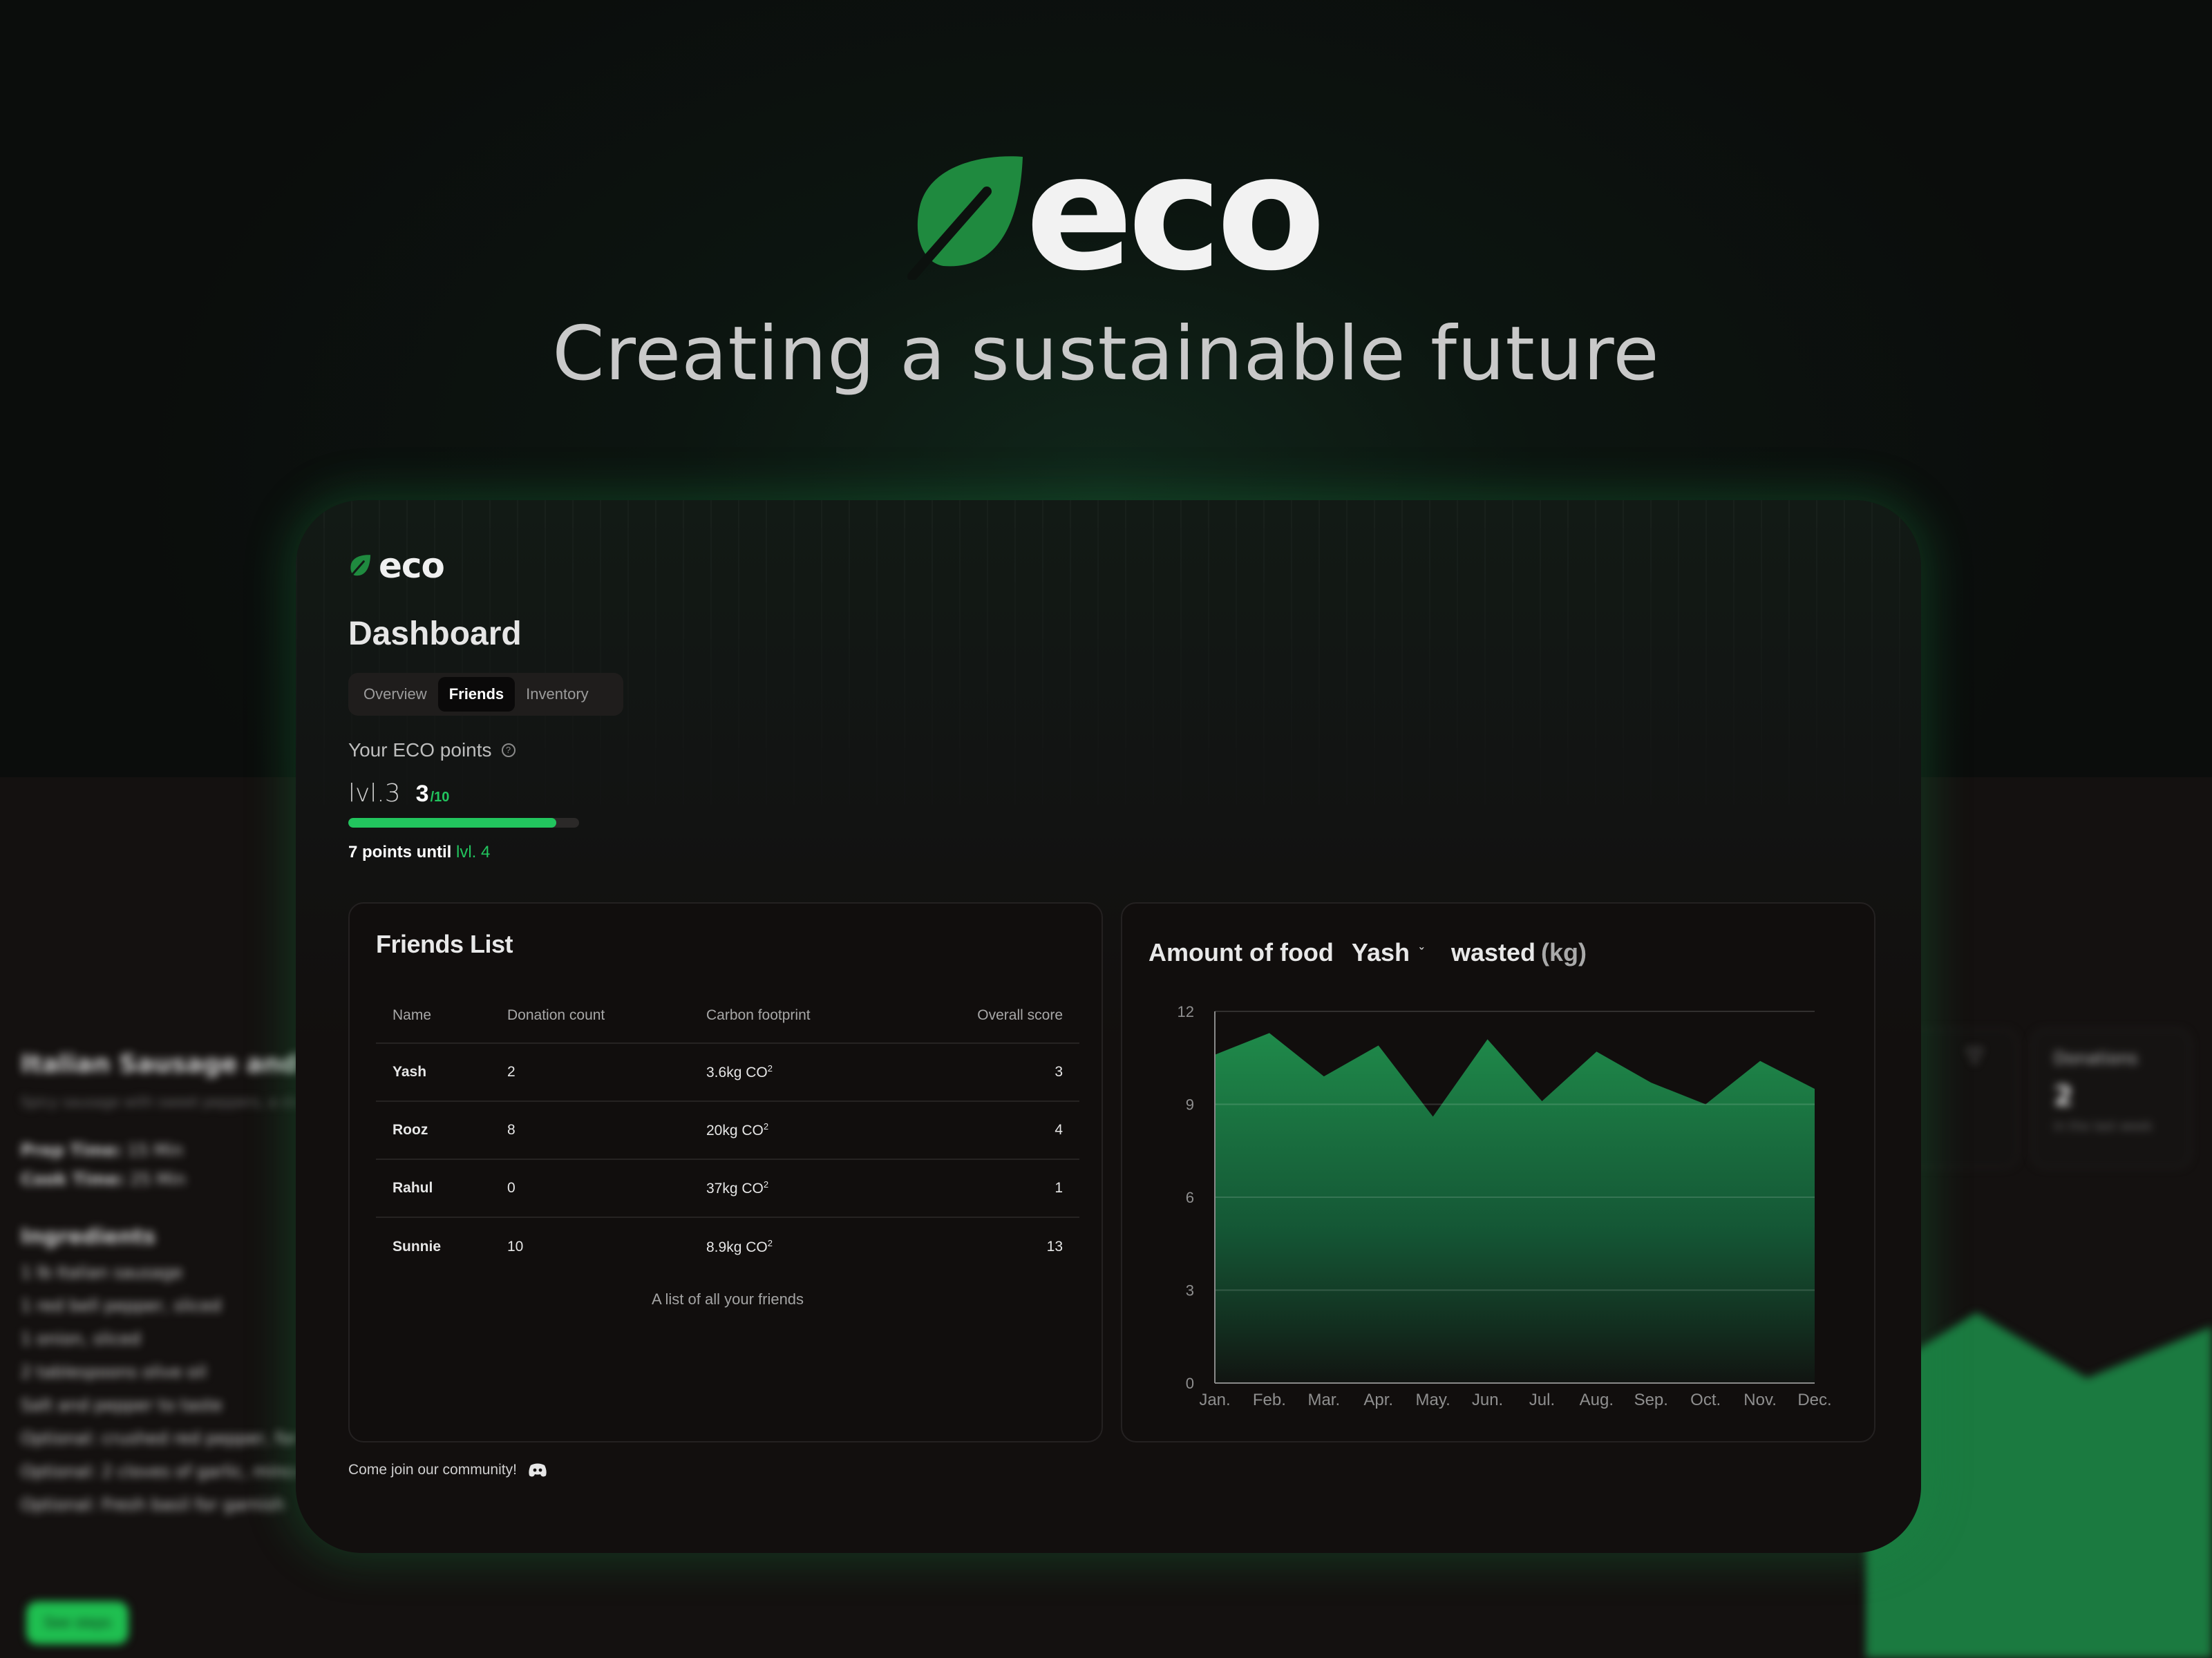 The width and height of the screenshot is (2212, 1658). I want to click on friends-caption: A list of all your friends, so click(727, 1299).